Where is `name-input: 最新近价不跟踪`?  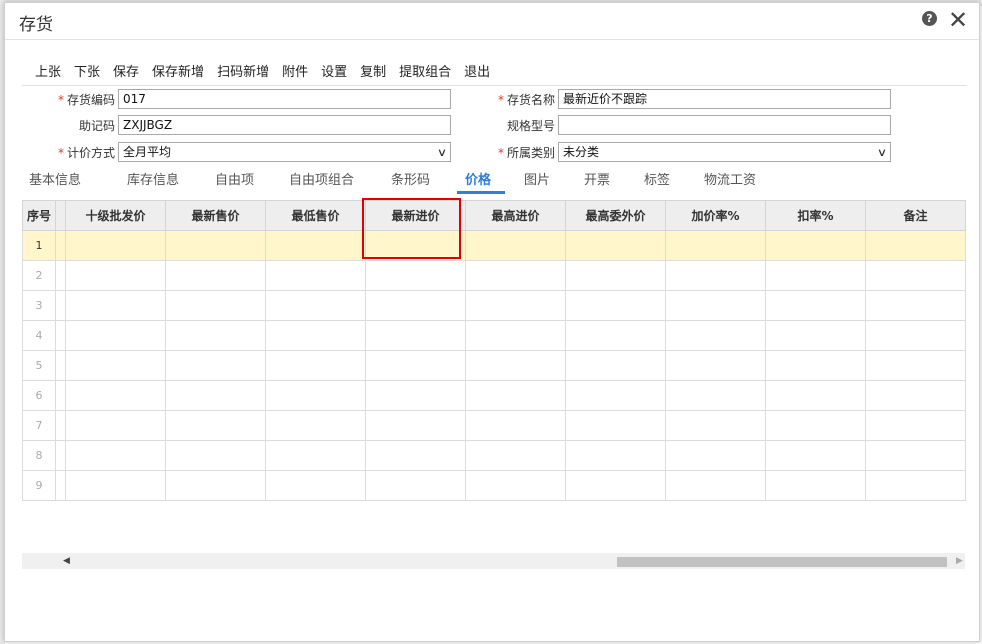 name-input: 最新近价不跟踪 is located at coordinates (724, 99).